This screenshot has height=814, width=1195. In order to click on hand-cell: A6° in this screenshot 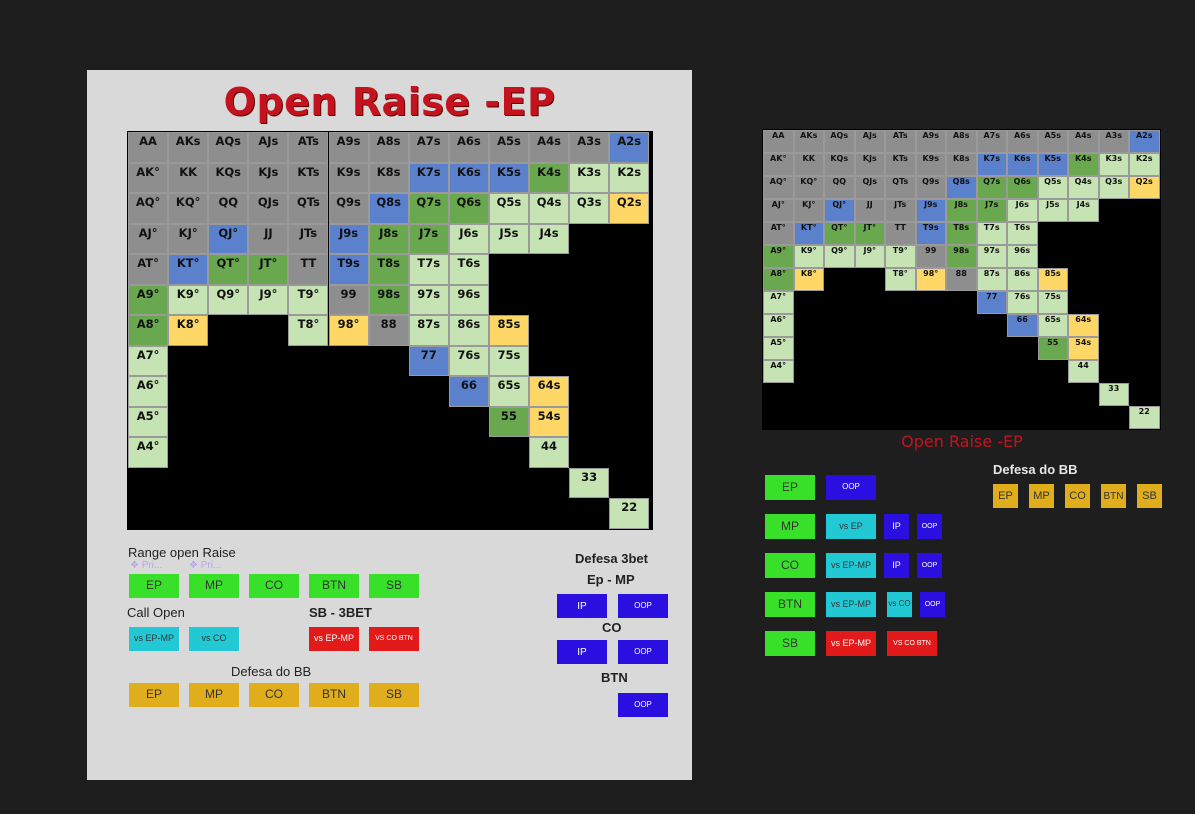, I will do `click(778, 325)`.